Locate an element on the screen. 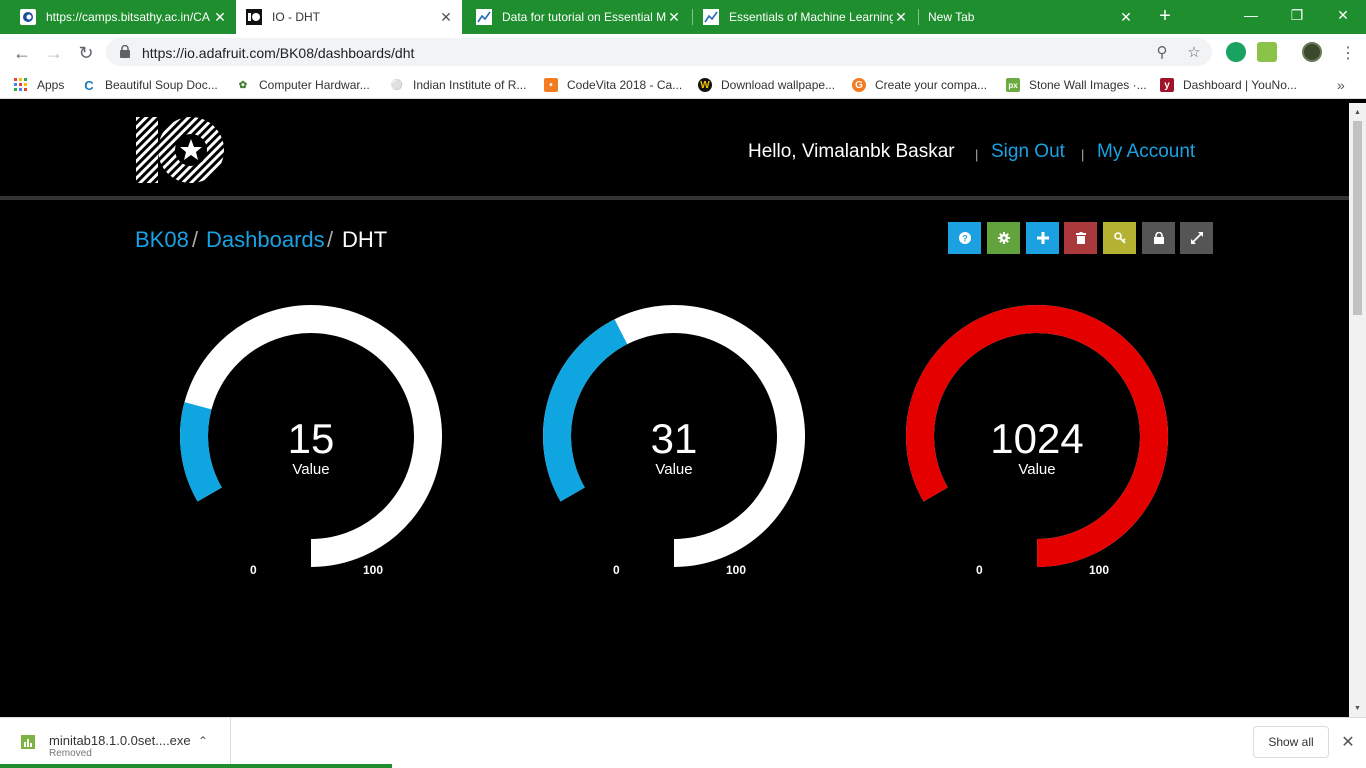 This screenshot has width=1366, height=768. lock-icon is located at coordinates (1158, 238).